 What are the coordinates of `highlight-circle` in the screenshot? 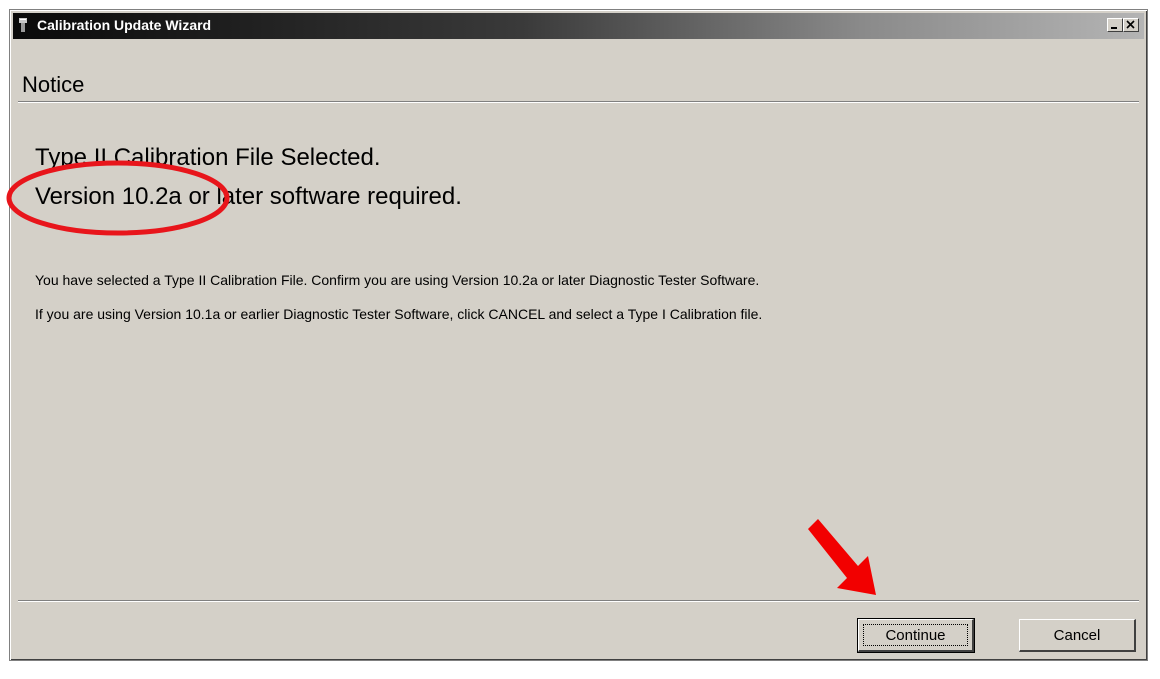 It's located at (118, 198).